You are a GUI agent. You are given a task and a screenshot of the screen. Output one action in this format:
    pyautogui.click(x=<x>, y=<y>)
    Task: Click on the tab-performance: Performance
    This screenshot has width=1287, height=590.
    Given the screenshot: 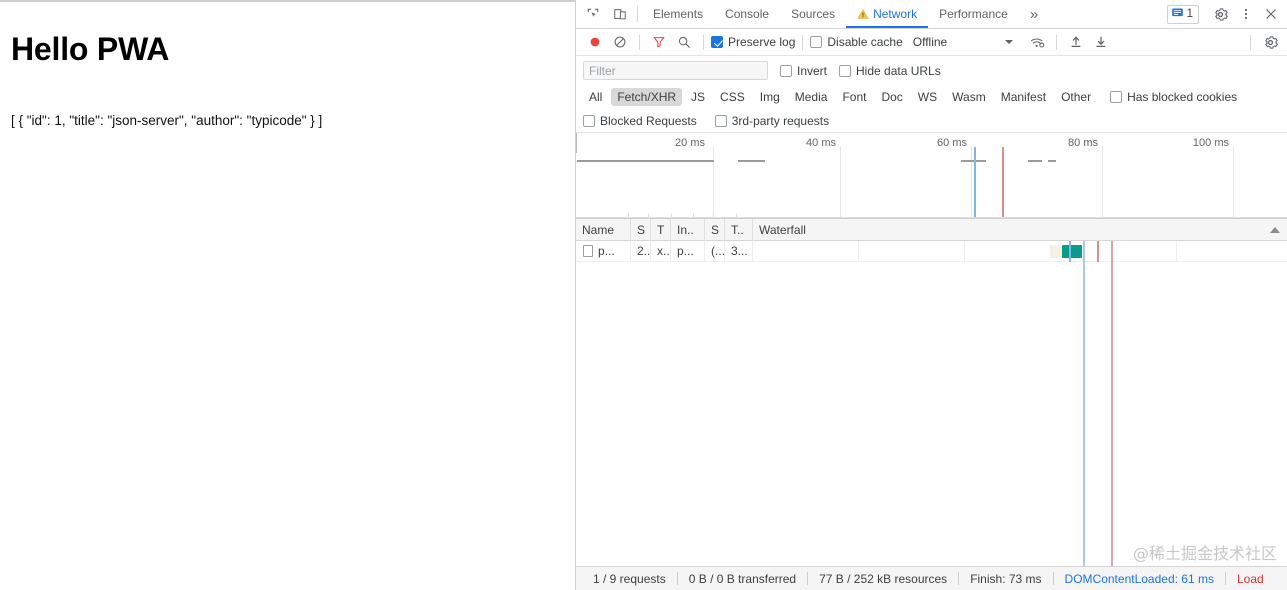 What is the action you would take?
    pyautogui.click(x=973, y=14)
    